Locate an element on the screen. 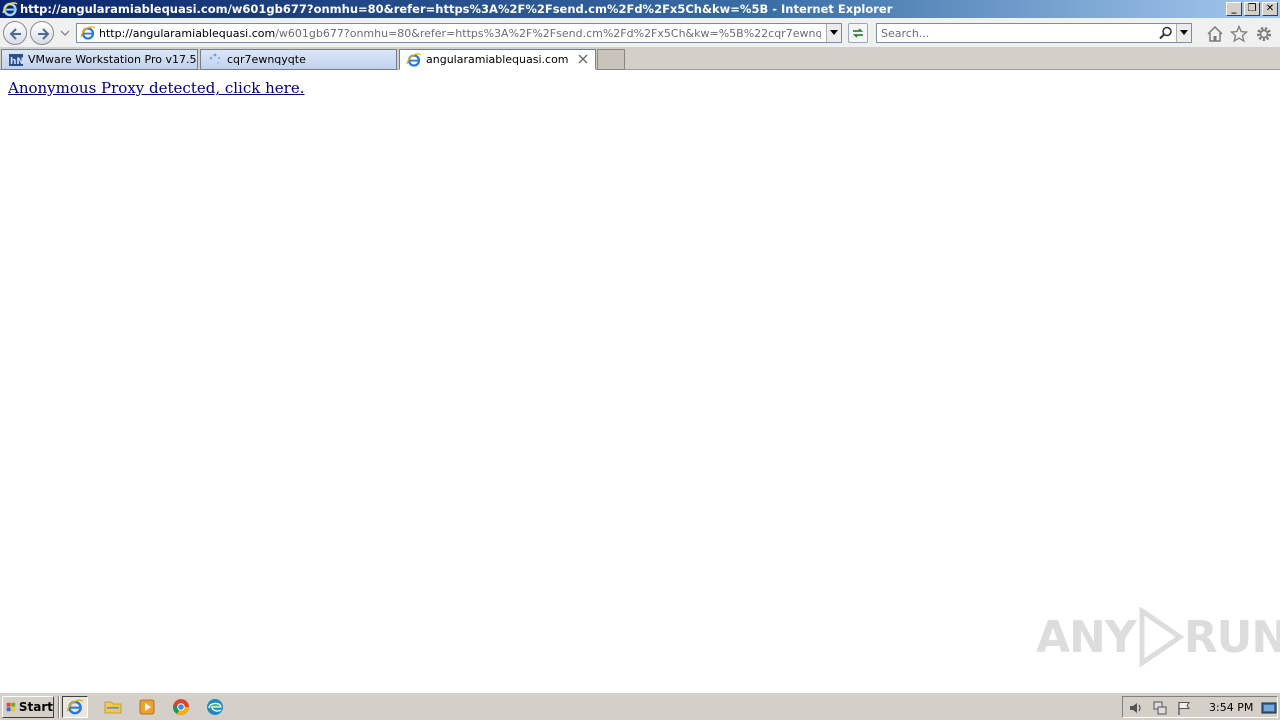 Image resolution: width=1280 pixels, height=720 pixels. start-button: Start is located at coordinates (28, 707).